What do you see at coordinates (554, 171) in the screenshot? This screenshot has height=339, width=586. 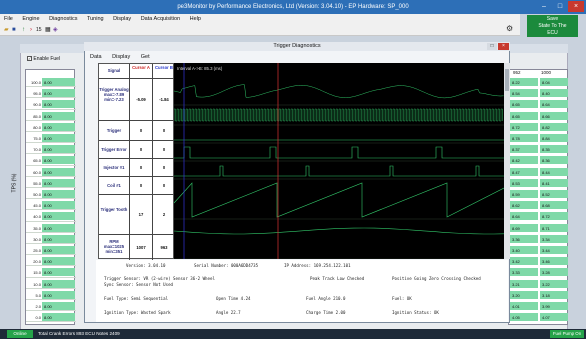 I see `table-cell: 8.44` at bounding box center [554, 171].